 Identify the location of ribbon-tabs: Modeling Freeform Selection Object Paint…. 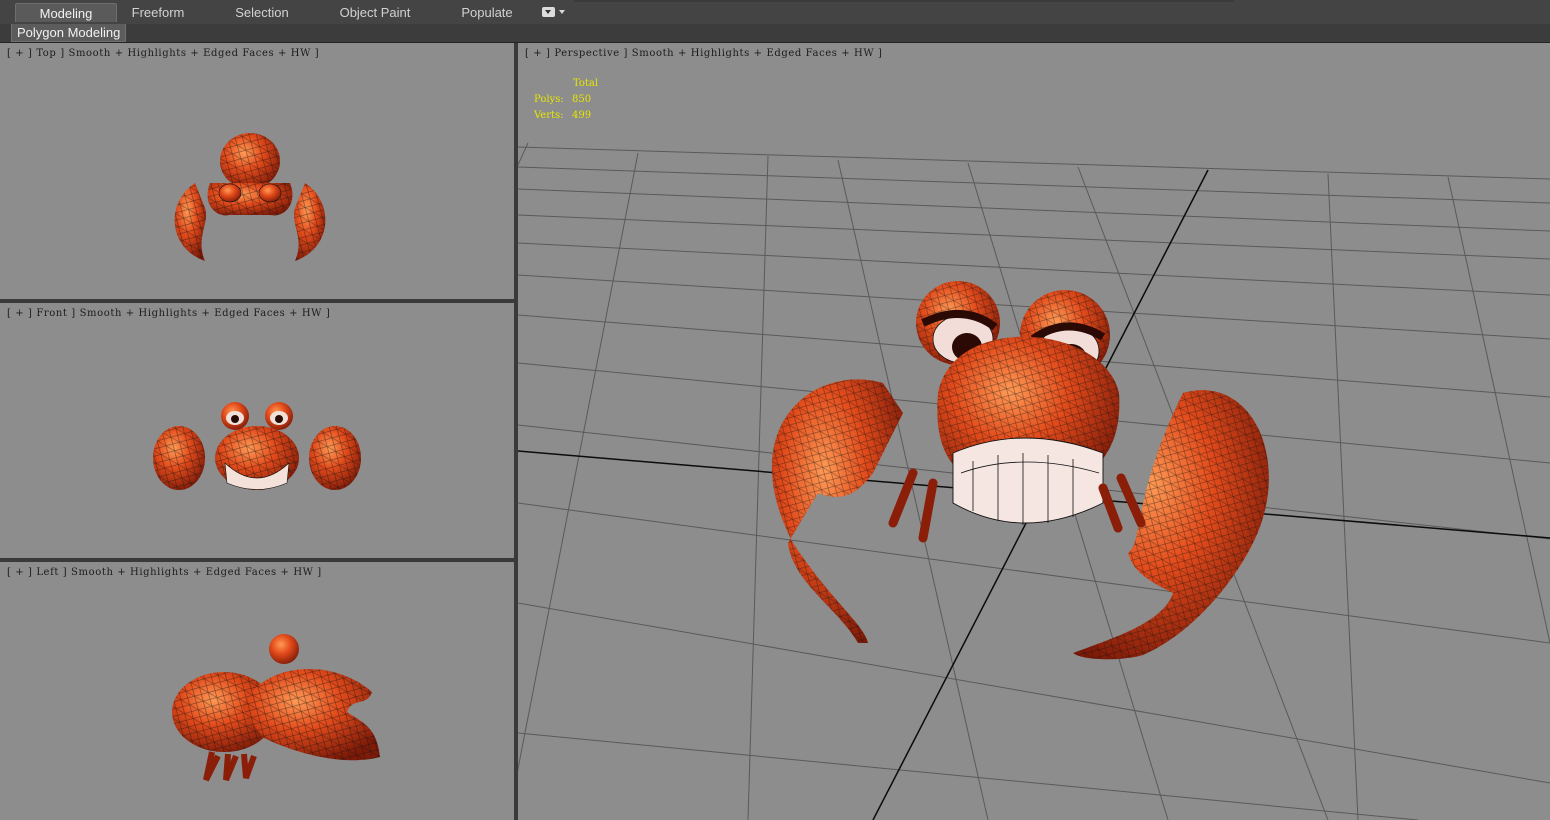
(775, 12).